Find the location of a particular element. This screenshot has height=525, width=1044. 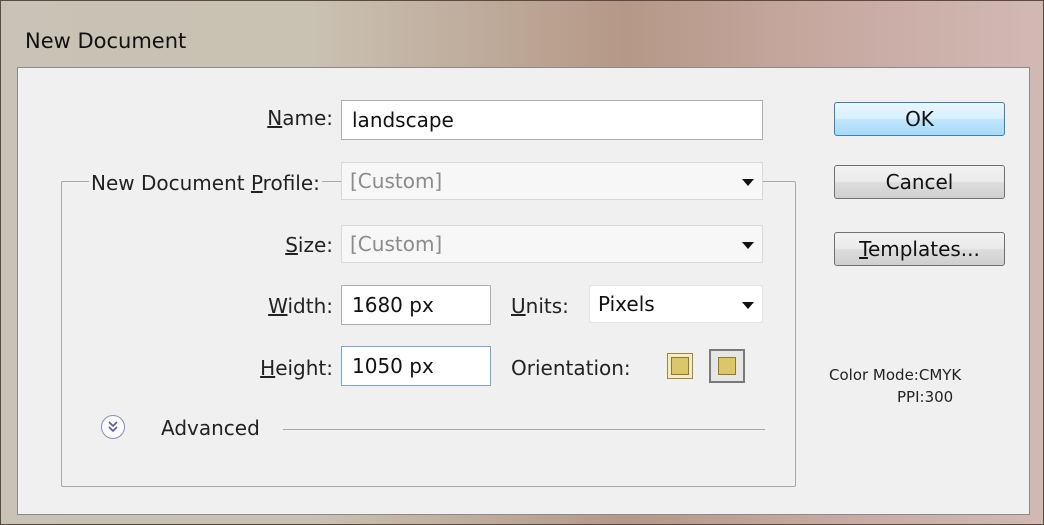

units-select: Pixels is located at coordinates (676, 304).